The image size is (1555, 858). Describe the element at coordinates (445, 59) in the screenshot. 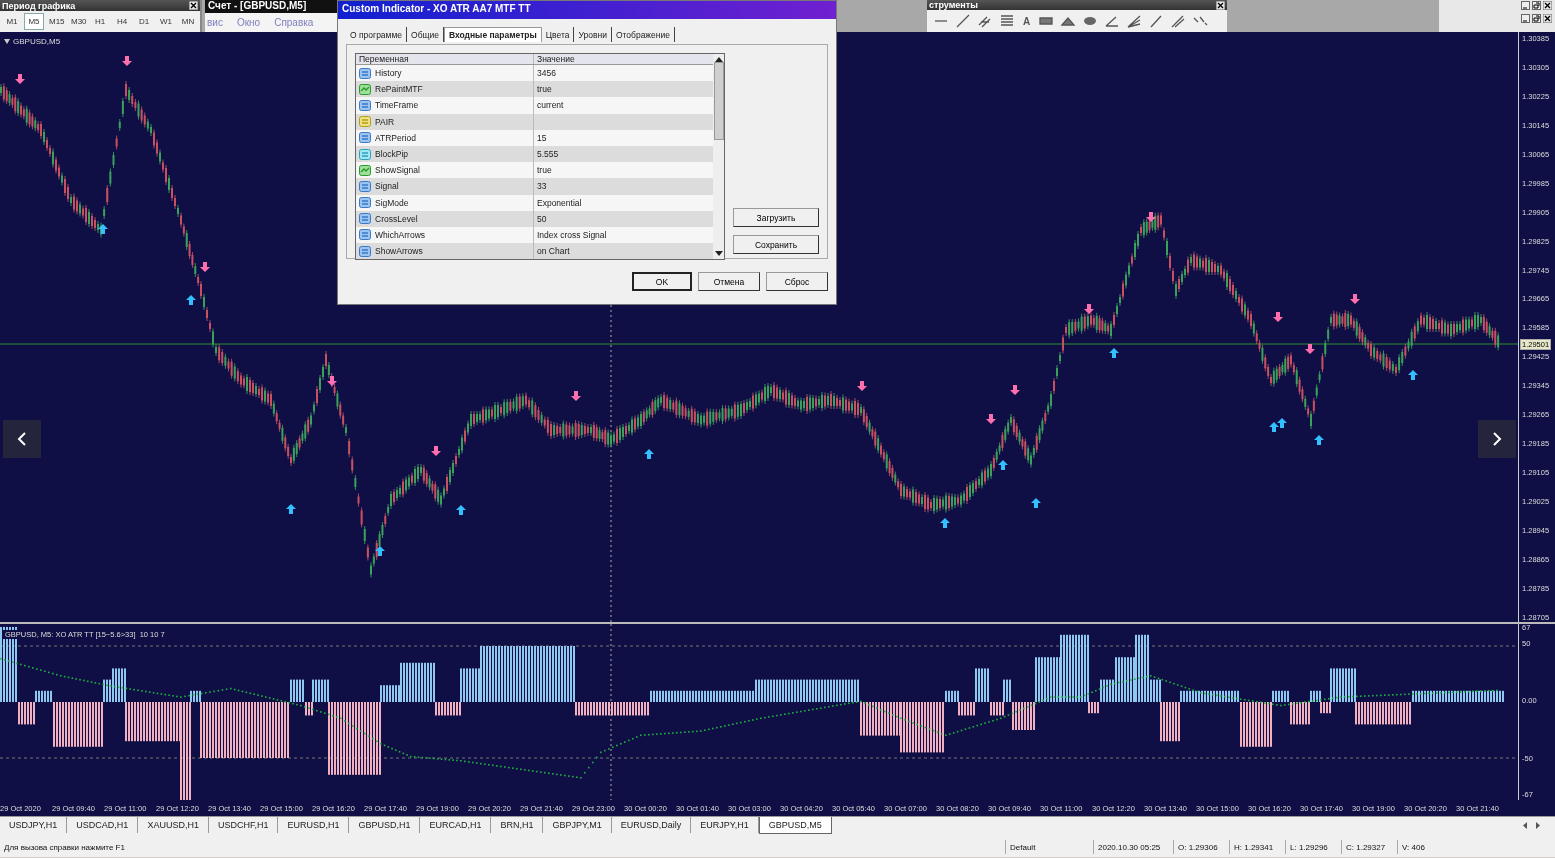

I see `column-header: Переменная` at that location.